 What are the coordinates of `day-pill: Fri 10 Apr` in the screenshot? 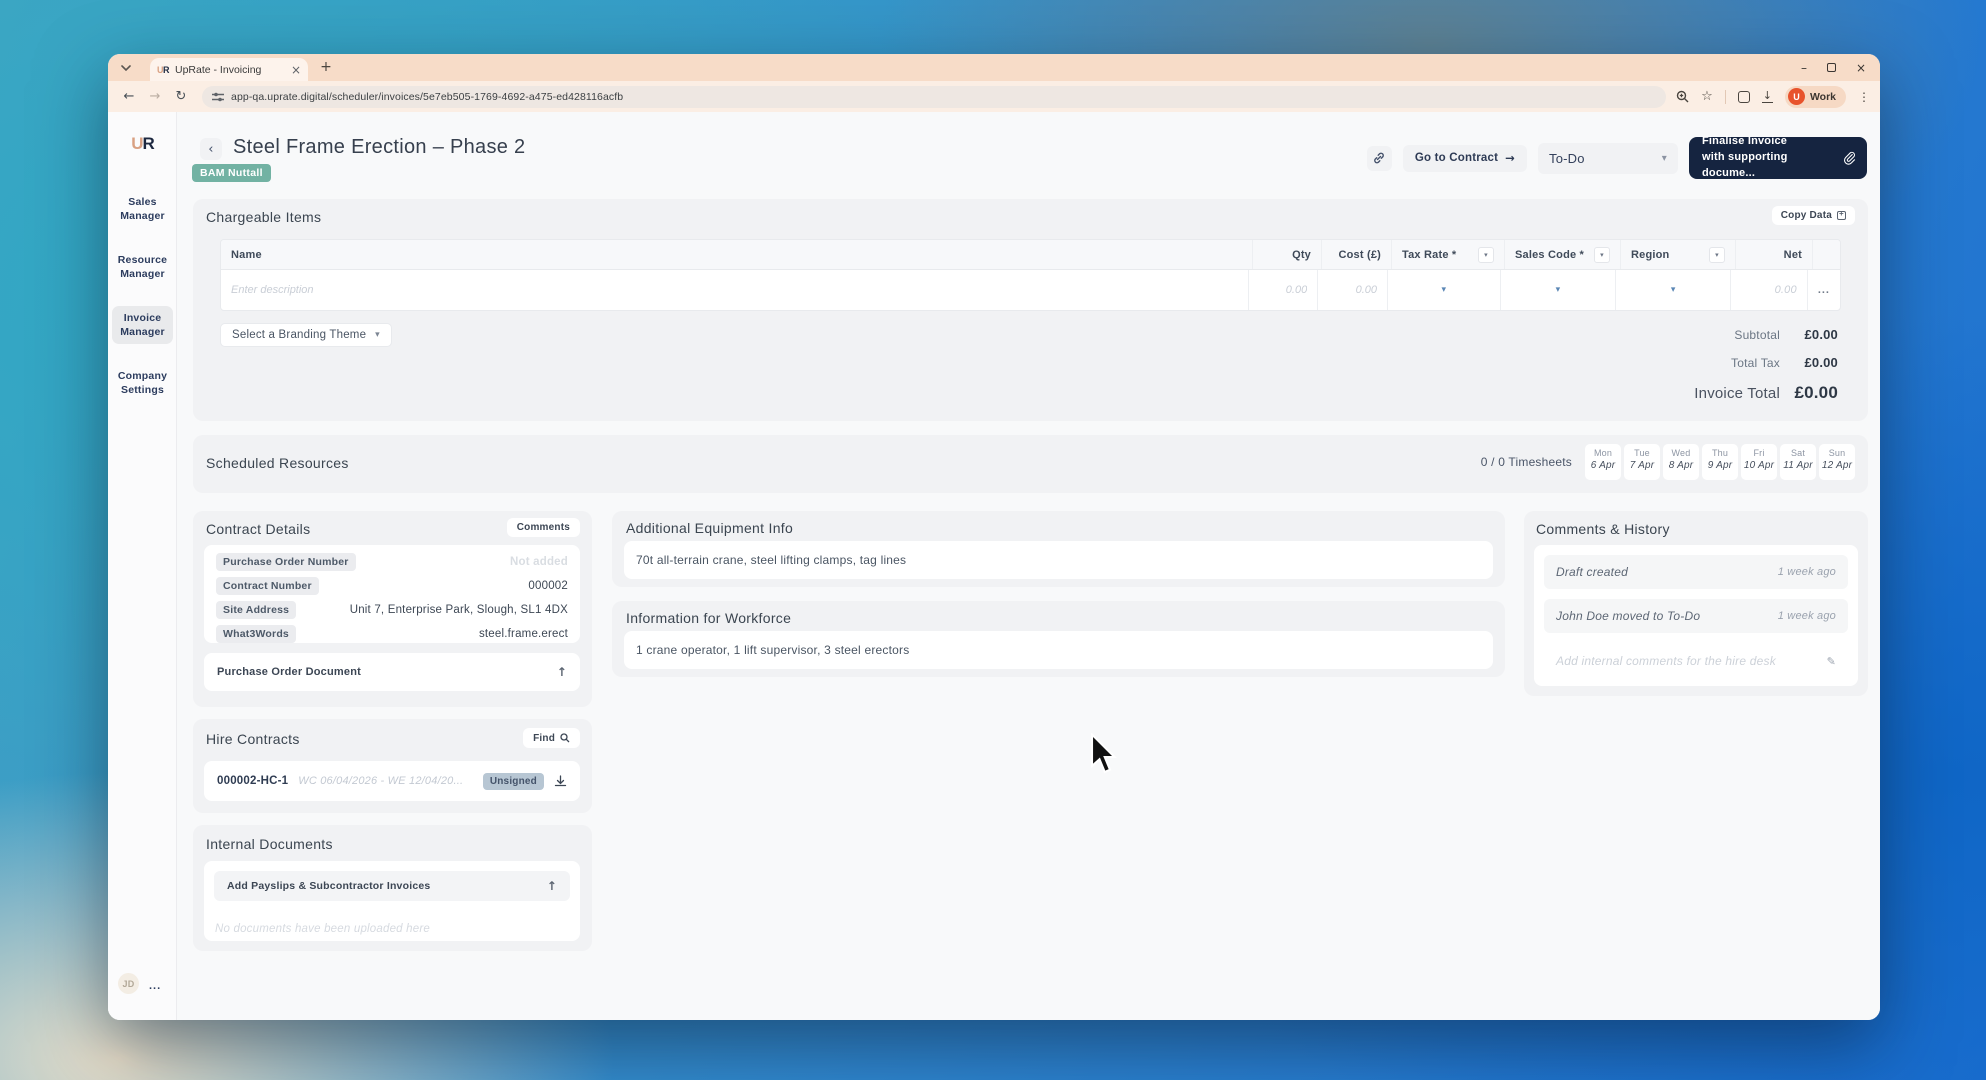 It's located at (1759, 462).